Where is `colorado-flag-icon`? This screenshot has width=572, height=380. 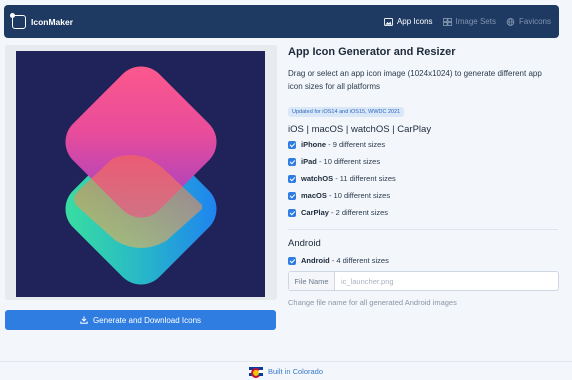 colorado-flag-icon is located at coordinates (255, 372).